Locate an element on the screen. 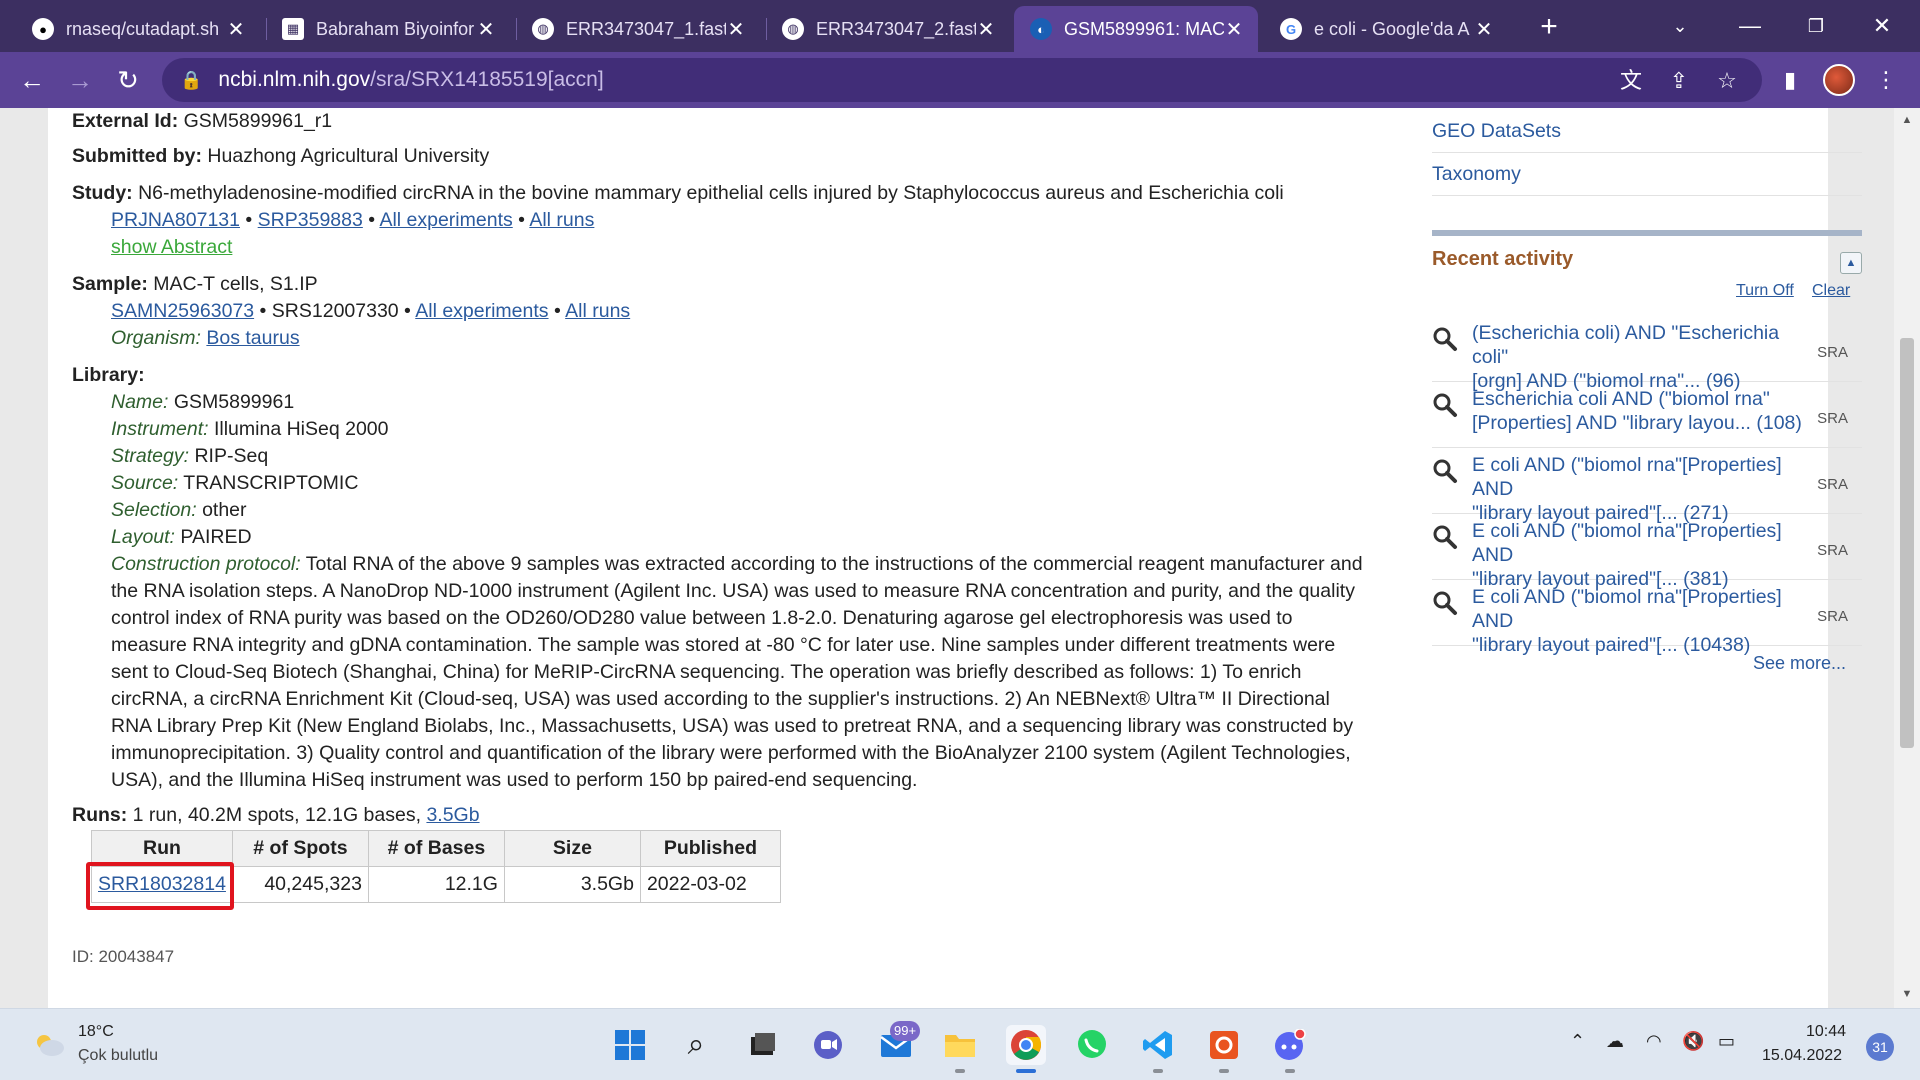 The width and height of the screenshot is (1920, 1080). external-id-row: External Id: GSM5899961_r1 is located at coordinates (202, 121).